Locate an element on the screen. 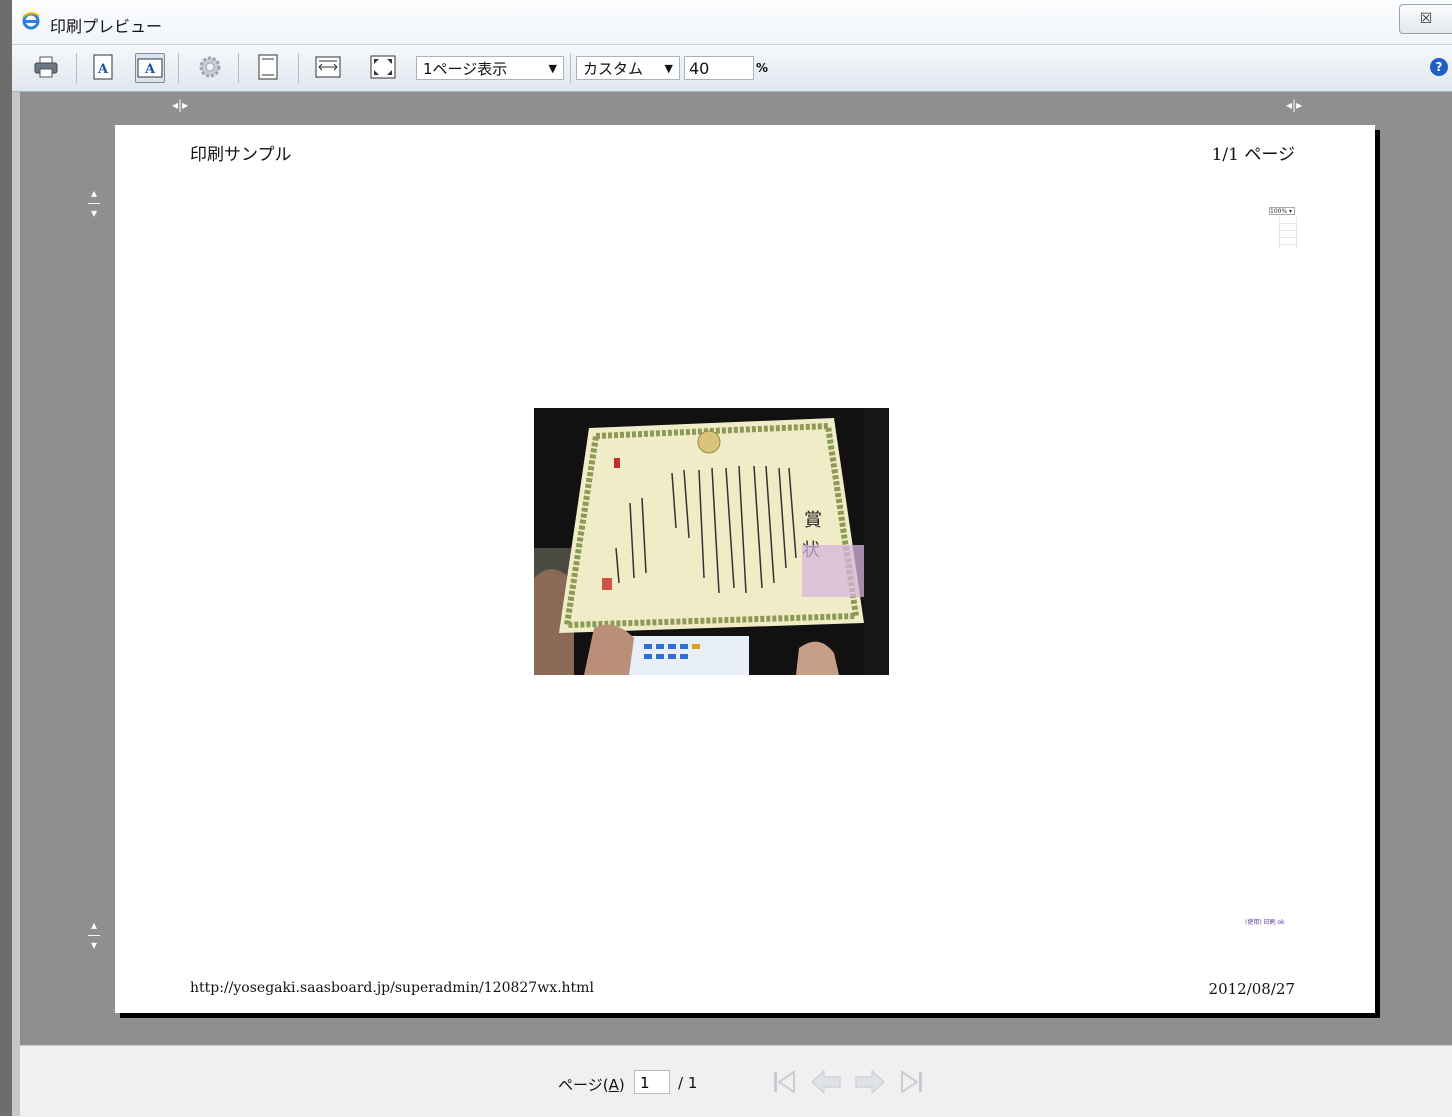 The height and width of the screenshot is (1117, 1452). zoom-percent-input: 40 is located at coordinates (719, 68).